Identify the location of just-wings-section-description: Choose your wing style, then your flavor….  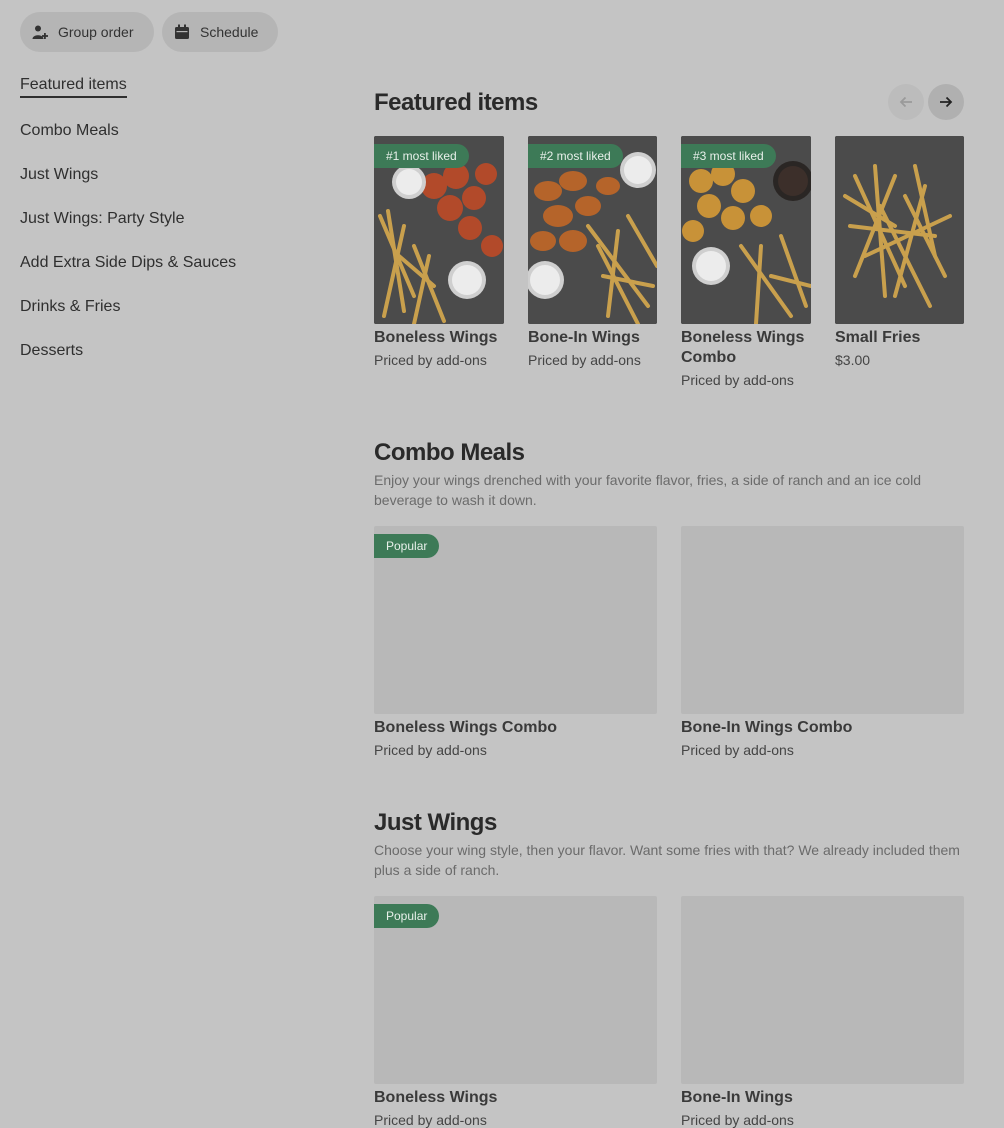
(667, 860).